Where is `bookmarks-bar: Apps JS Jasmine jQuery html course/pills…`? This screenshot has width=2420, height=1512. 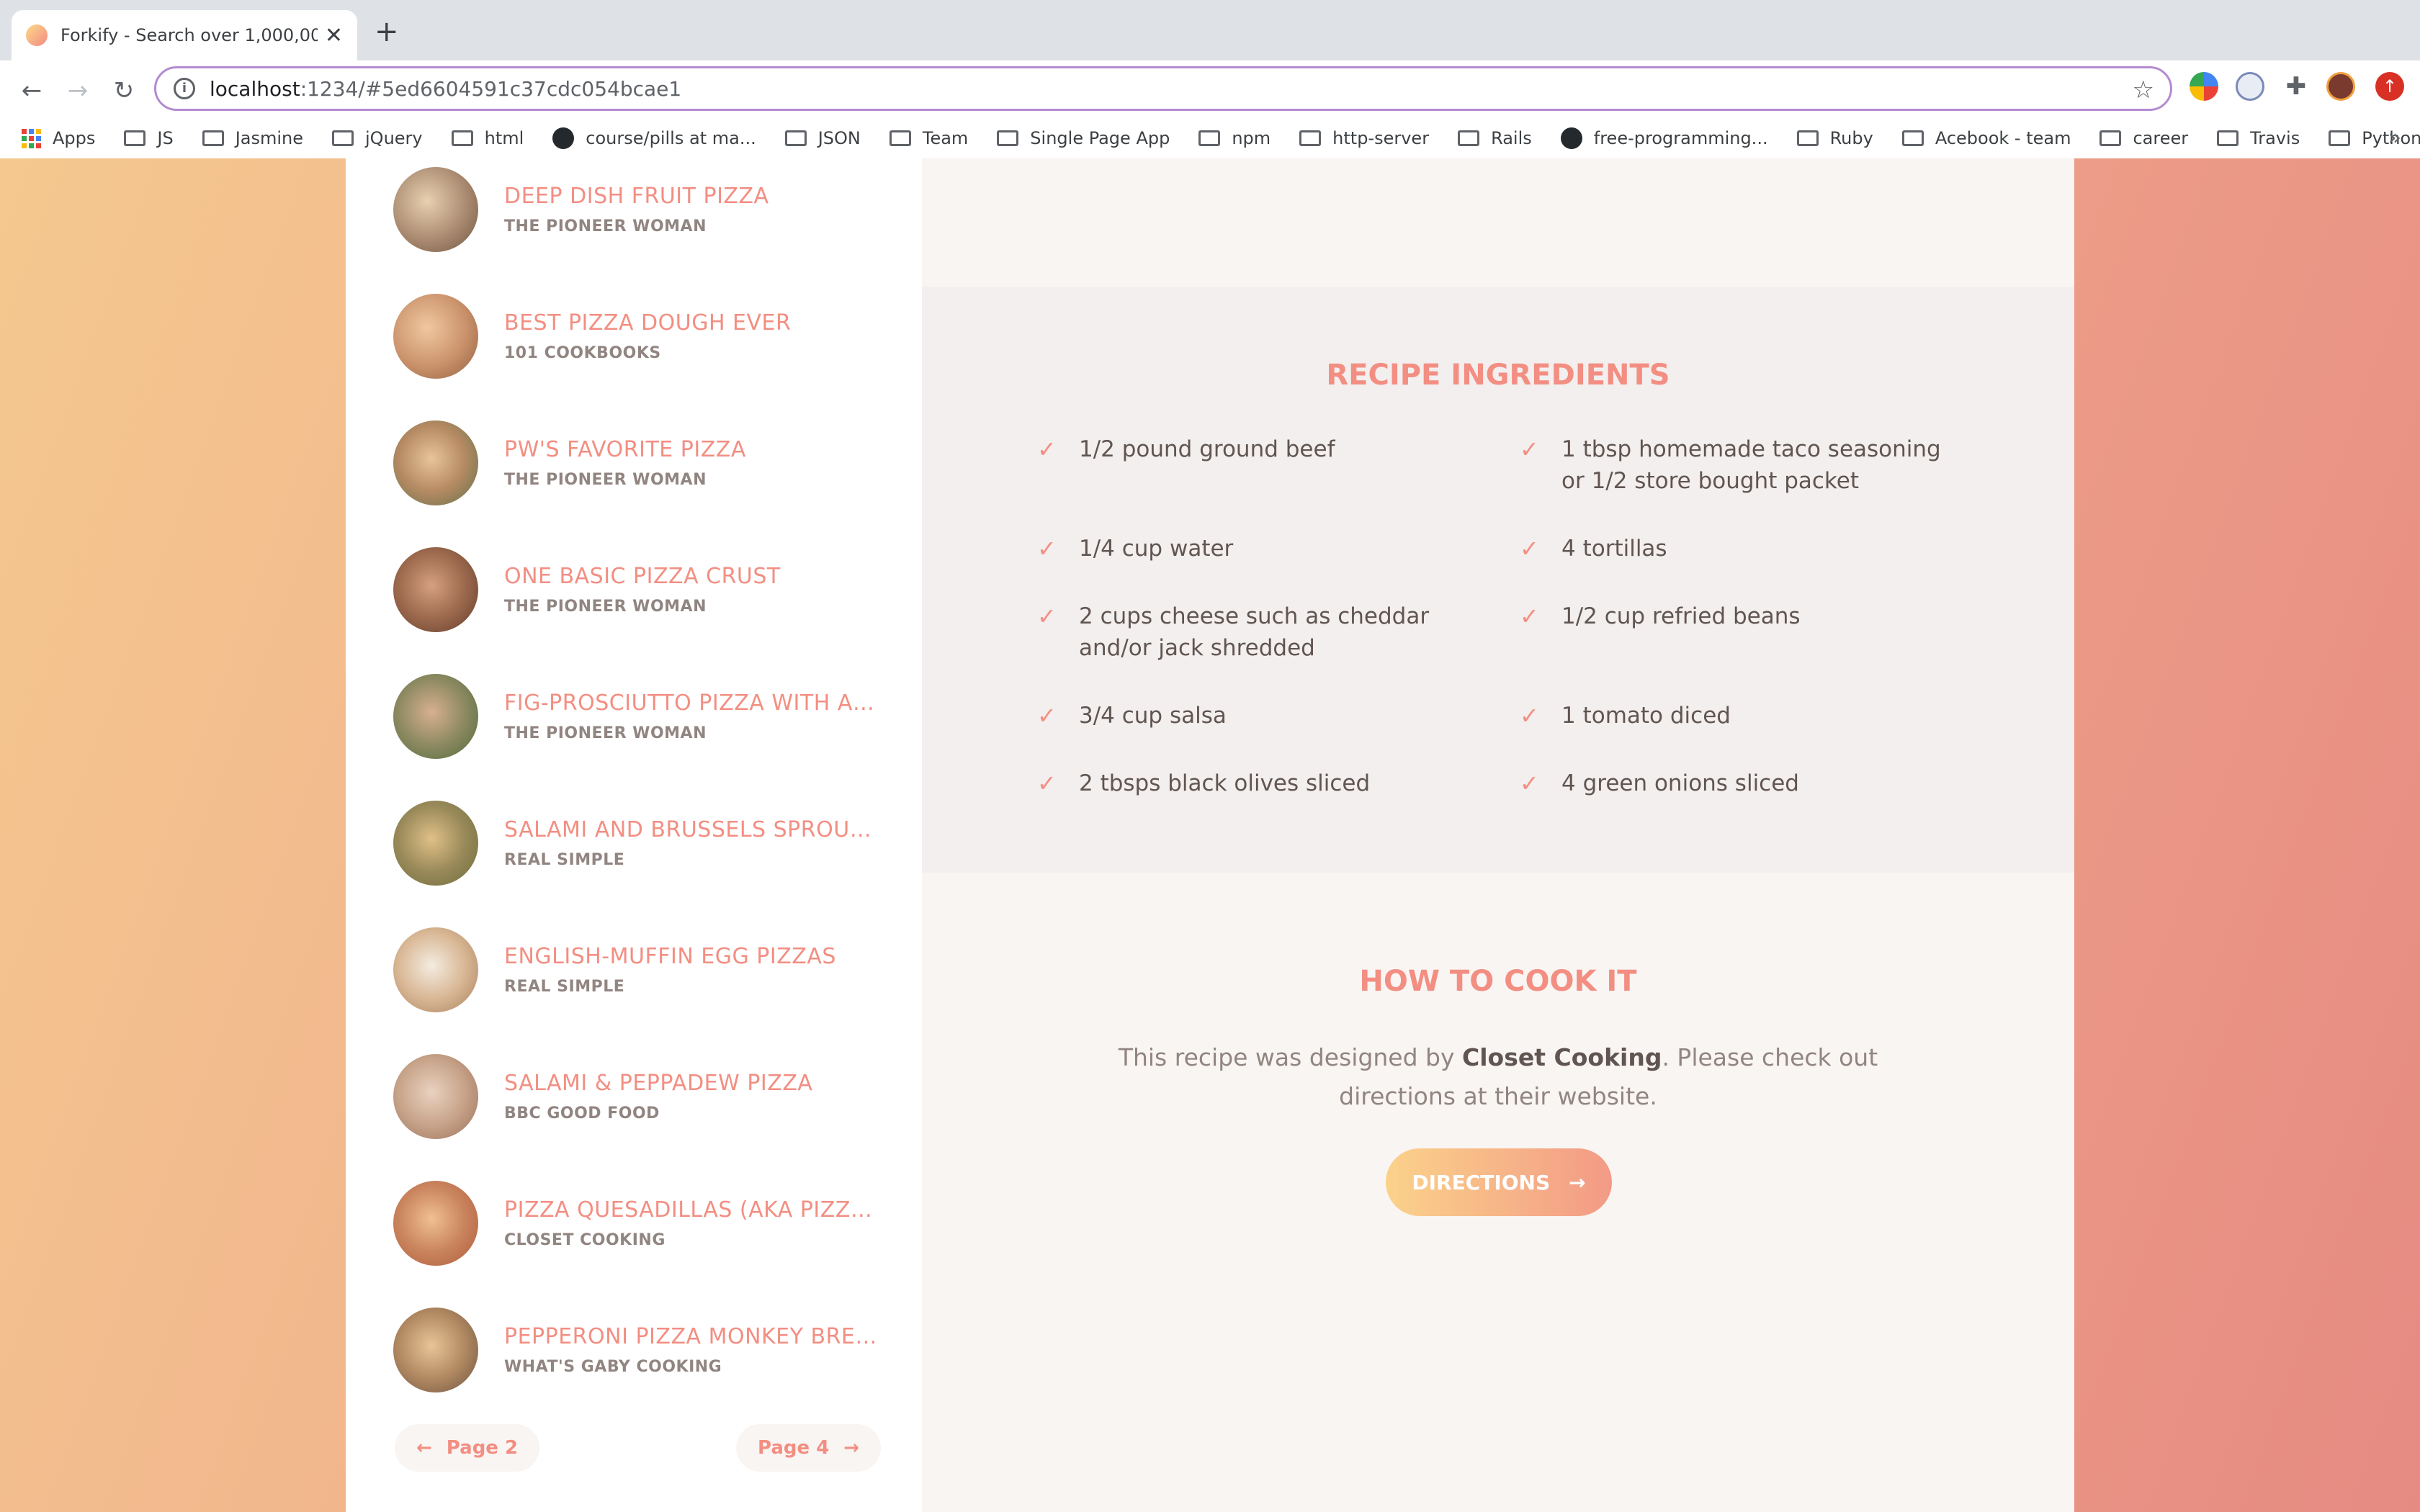
bookmarks-bar: Apps JS Jasmine jQuery html course/pills… is located at coordinates (1210, 138).